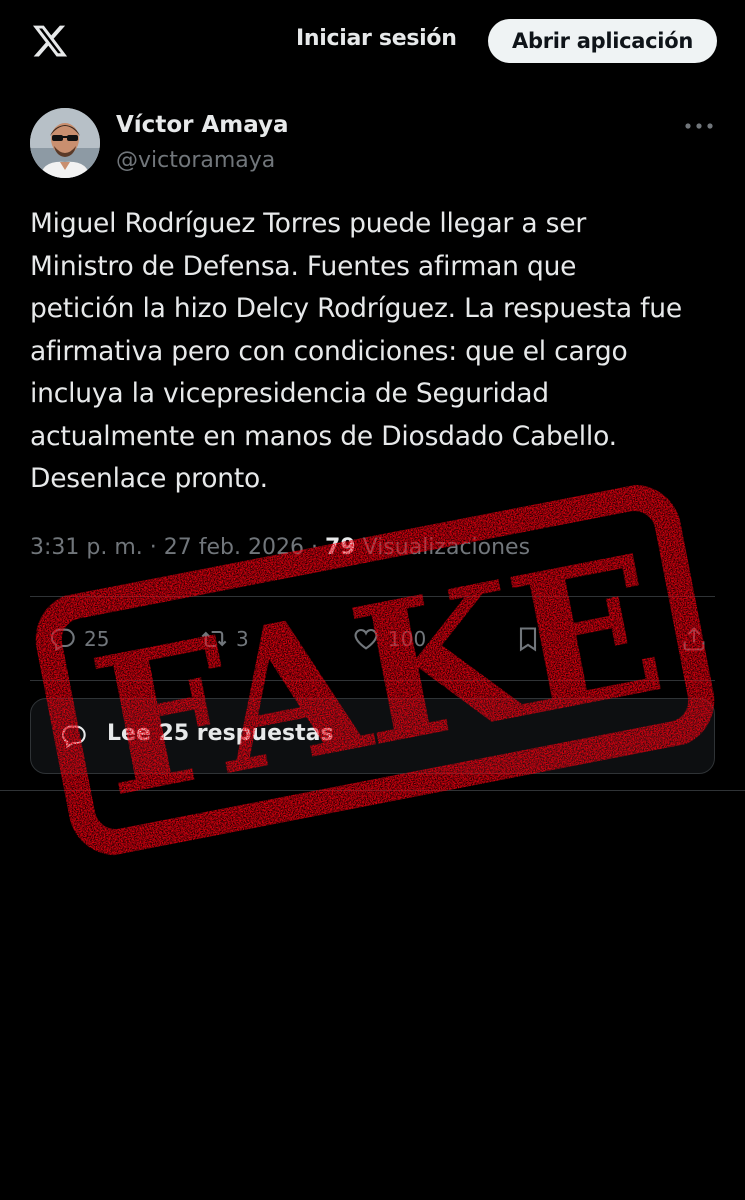 This screenshot has width=745, height=1200. I want to click on like-count: 100, so click(407, 639).